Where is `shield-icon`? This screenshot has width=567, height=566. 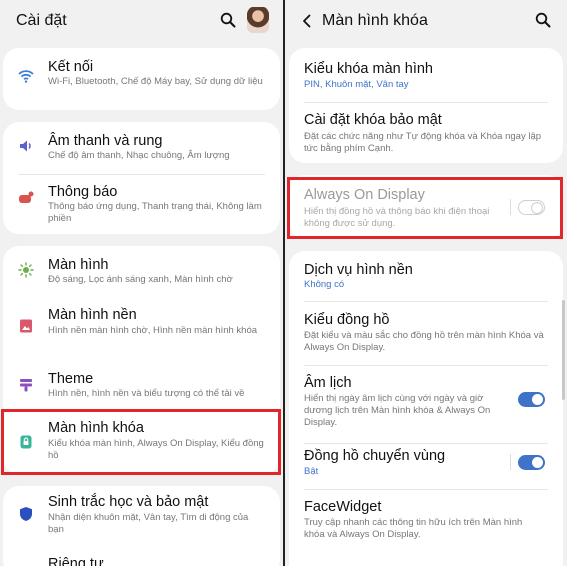 shield-icon is located at coordinates (26, 514).